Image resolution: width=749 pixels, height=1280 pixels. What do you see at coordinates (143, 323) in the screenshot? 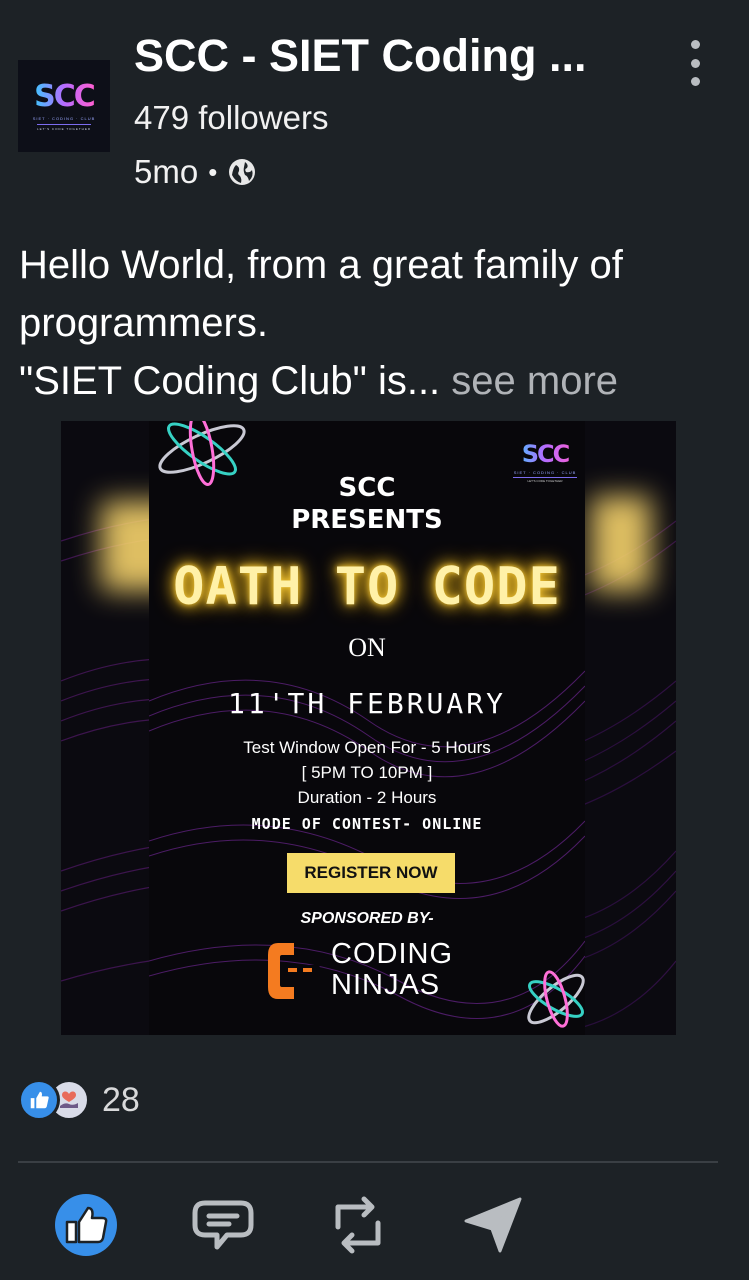
I see `post-text-line: programmers.` at bounding box center [143, 323].